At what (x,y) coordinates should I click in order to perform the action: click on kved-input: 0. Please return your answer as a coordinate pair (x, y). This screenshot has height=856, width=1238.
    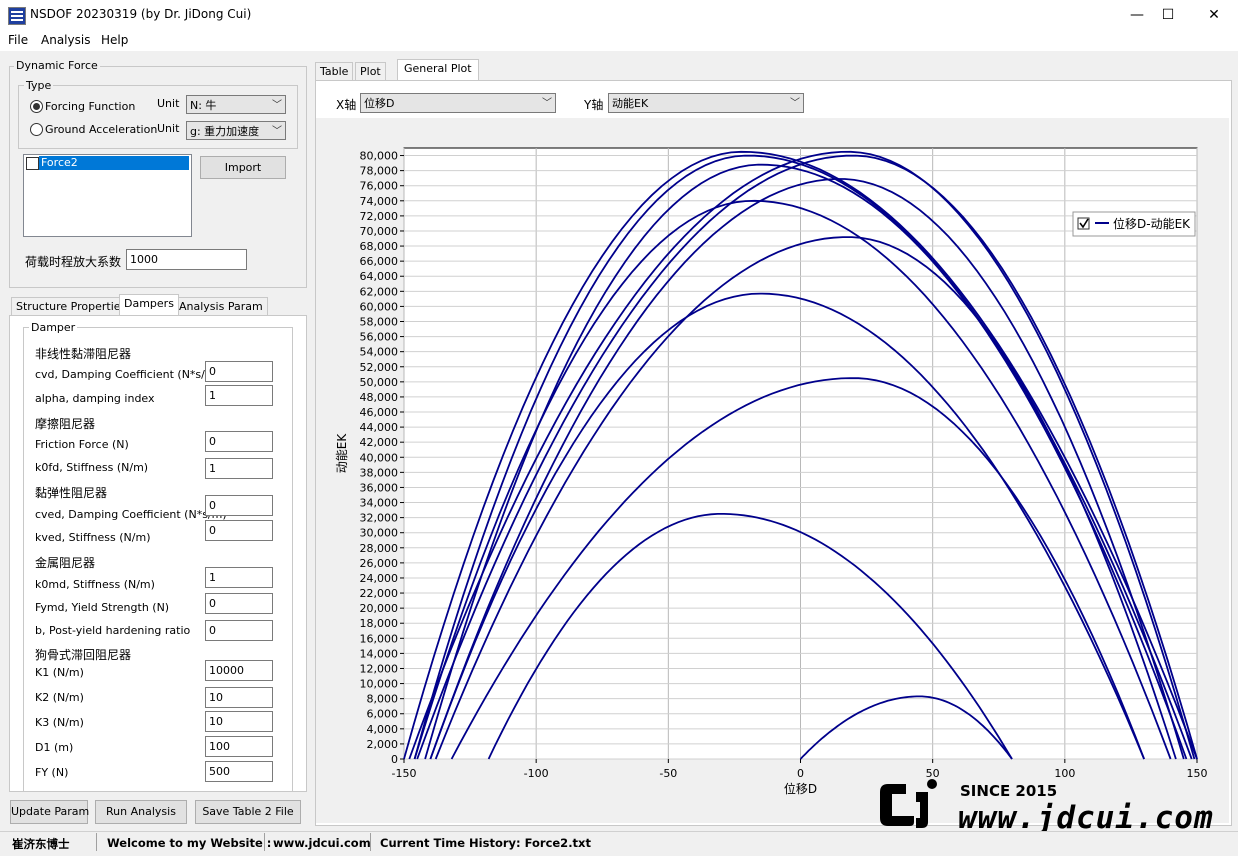
    Looking at the image, I should click on (239, 530).